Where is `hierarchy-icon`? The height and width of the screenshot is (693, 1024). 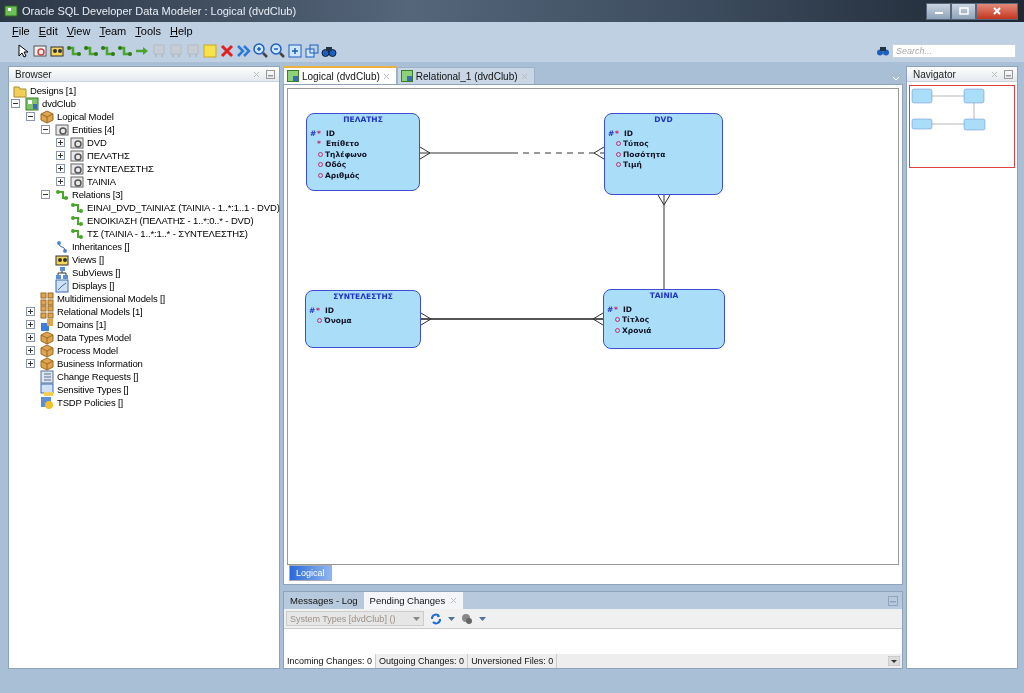
hierarchy-icon is located at coordinates (62, 246).